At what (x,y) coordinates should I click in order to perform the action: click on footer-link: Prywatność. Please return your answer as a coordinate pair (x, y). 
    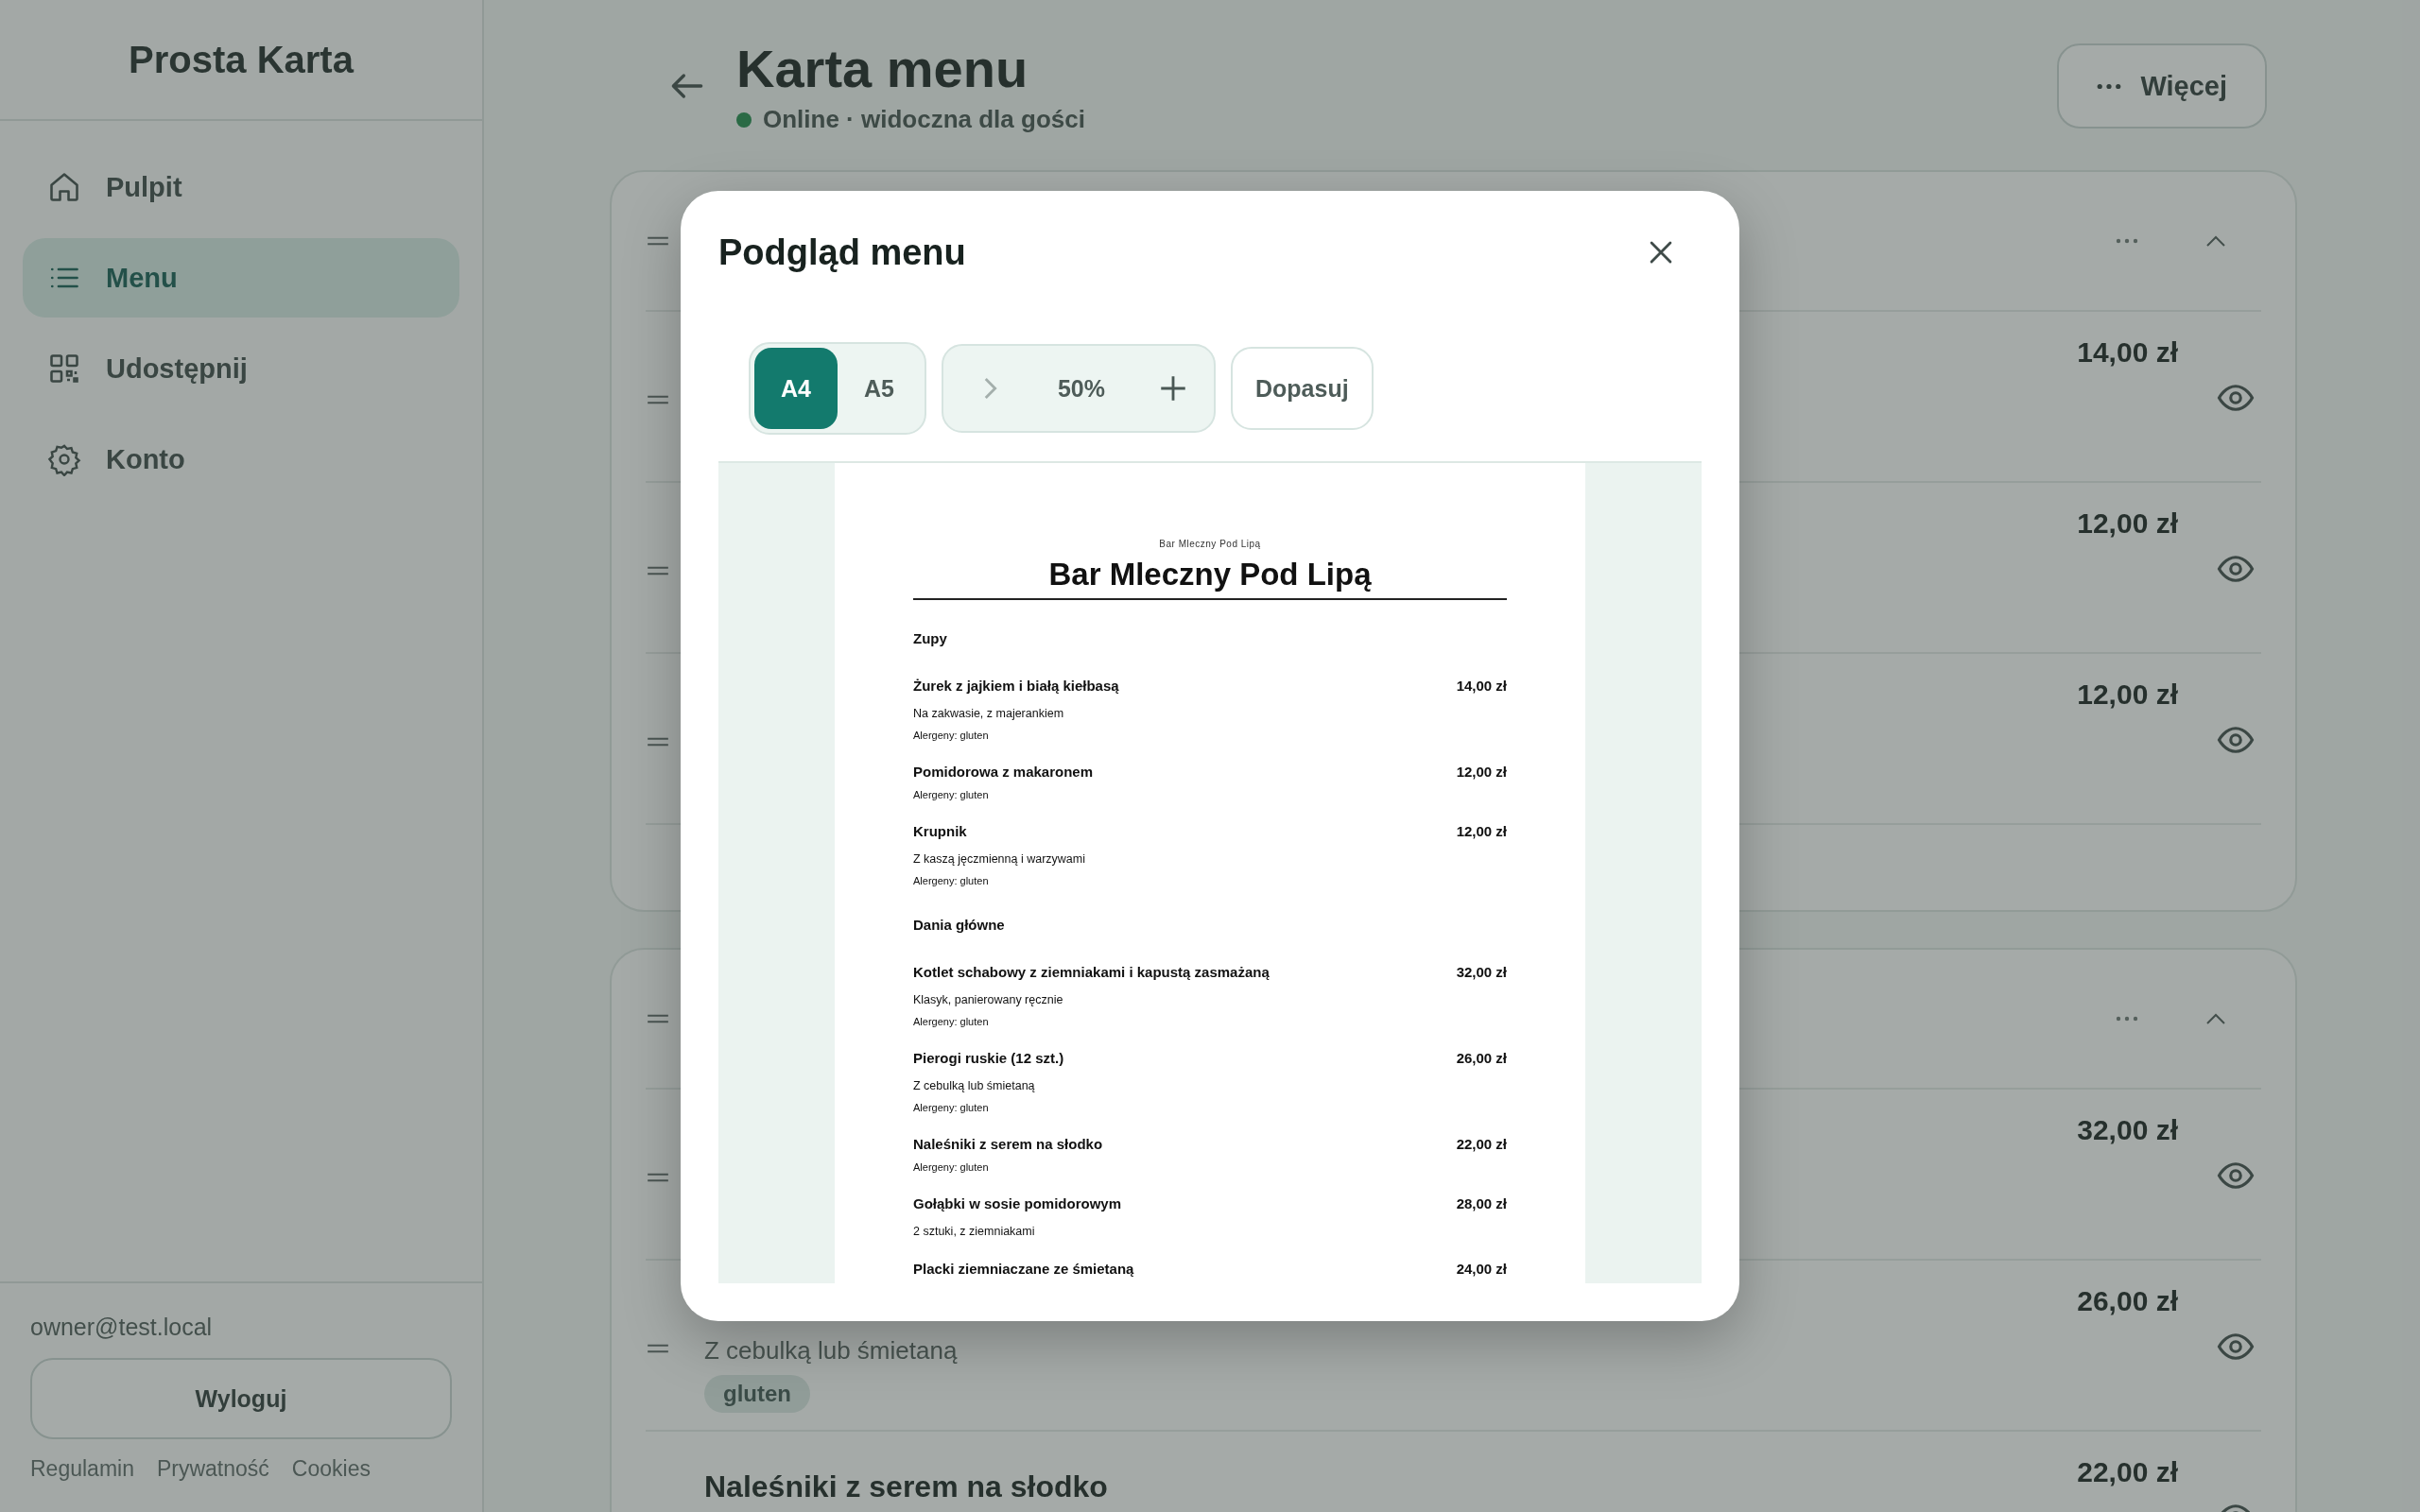
    Looking at the image, I should click on (212, 1469).